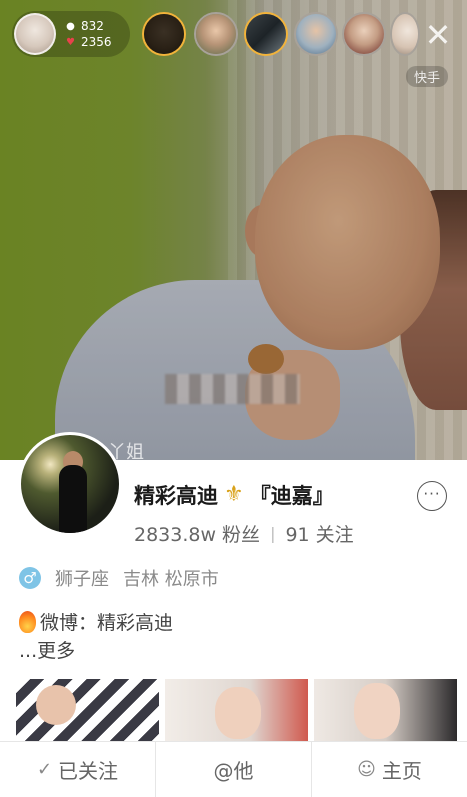 This screenshot has width=467, height=797. I want to click on followed-button: ✓ 已关注, so click(77, 769).